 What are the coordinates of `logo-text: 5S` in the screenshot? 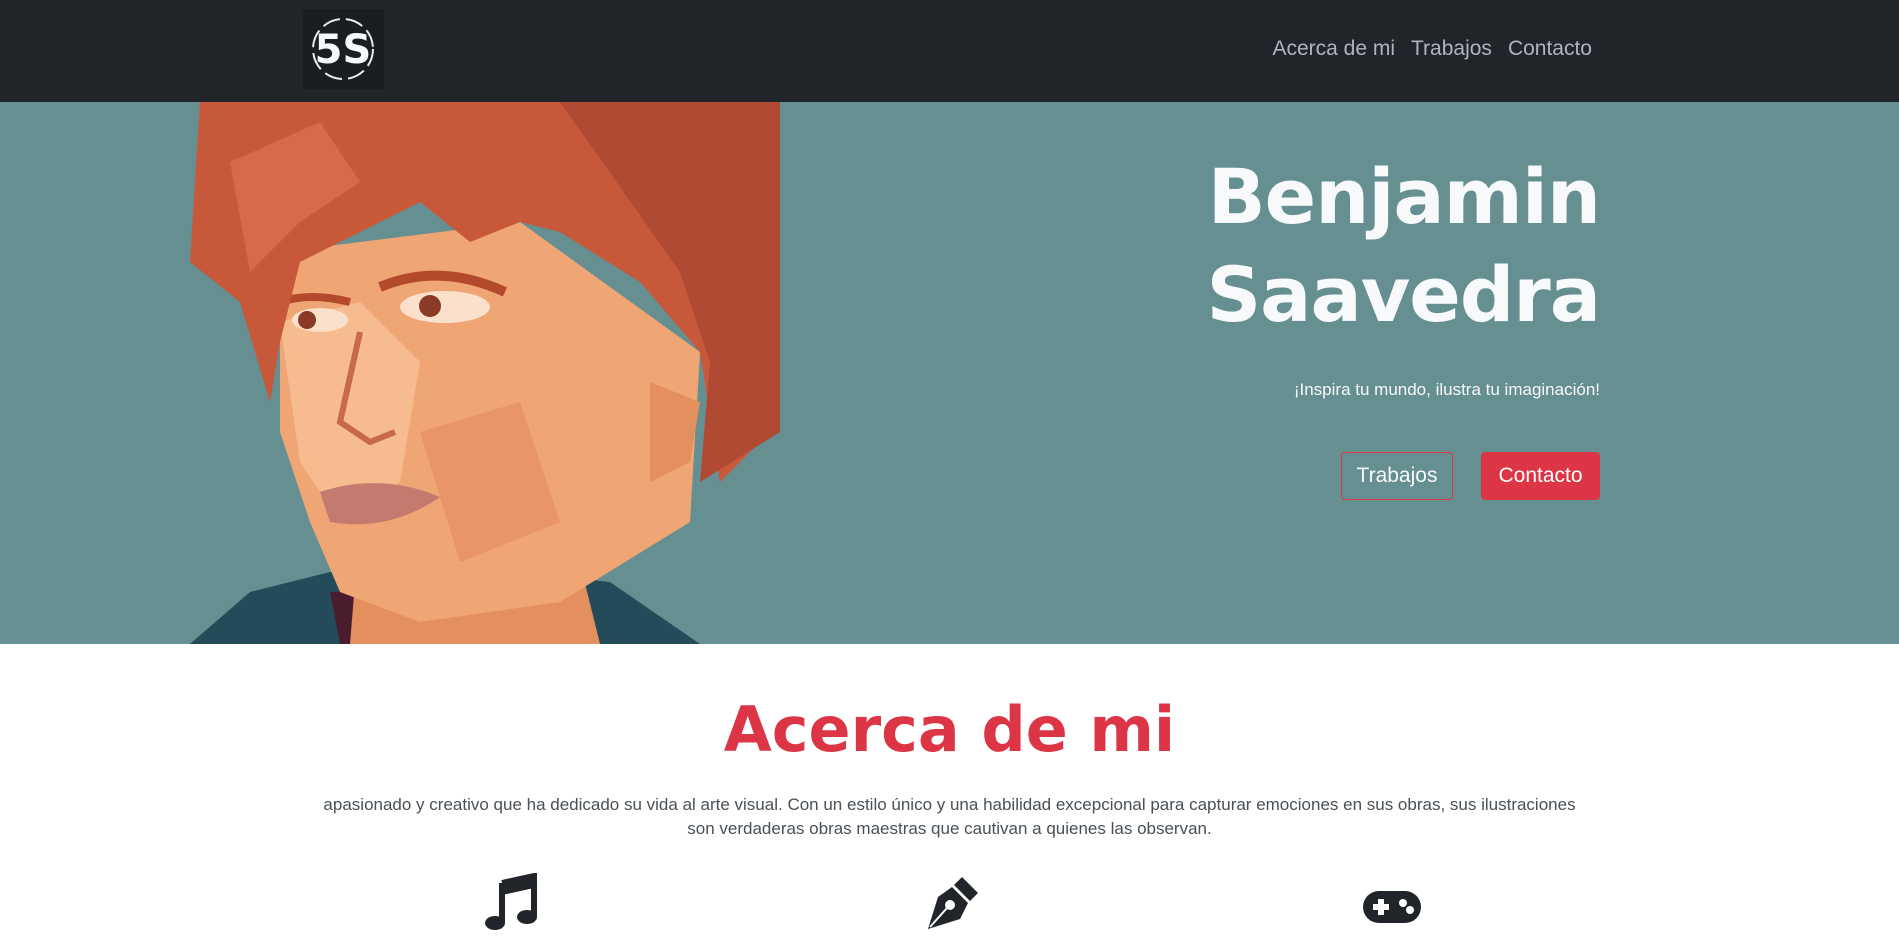 It's located at (343, 50).